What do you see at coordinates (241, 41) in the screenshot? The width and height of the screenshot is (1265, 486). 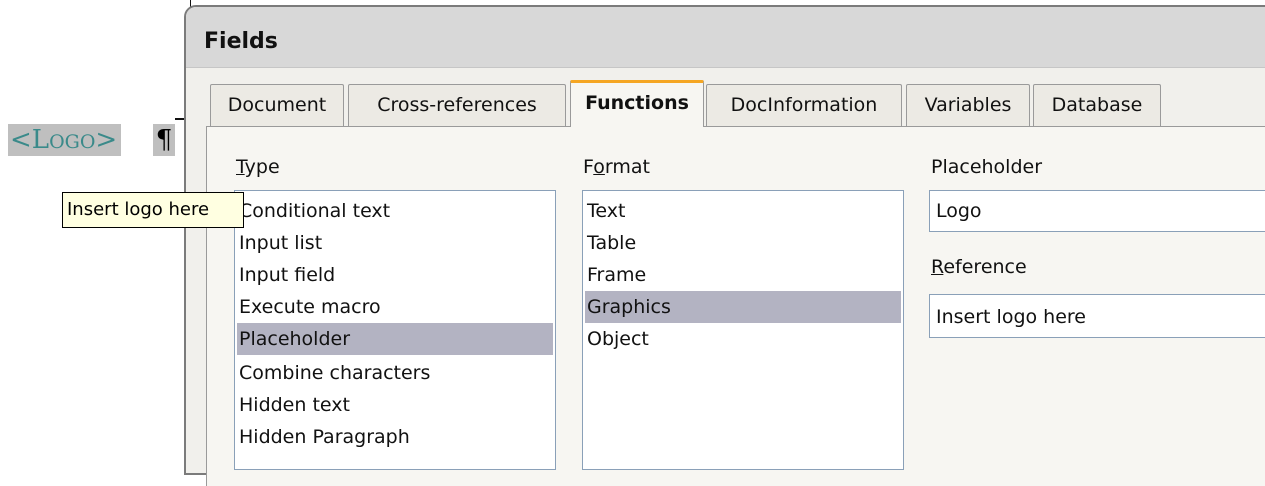 I see `dialog-title: Fields` at bounding box center [241, 41].